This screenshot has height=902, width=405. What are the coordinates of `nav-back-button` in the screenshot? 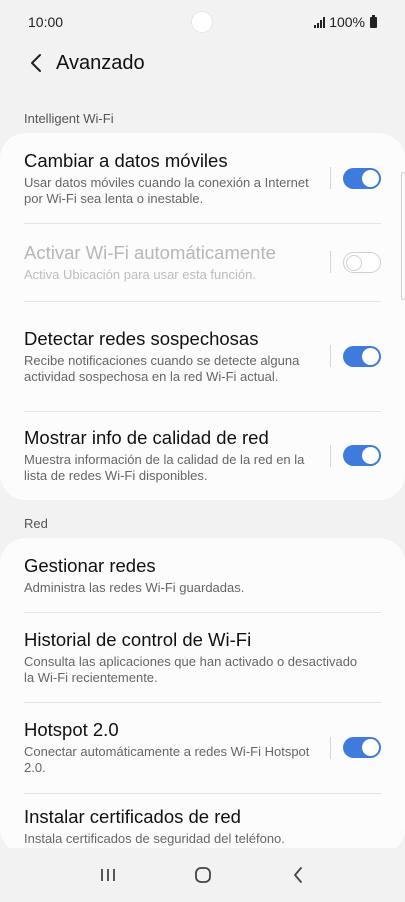 It's located at (298, 875).